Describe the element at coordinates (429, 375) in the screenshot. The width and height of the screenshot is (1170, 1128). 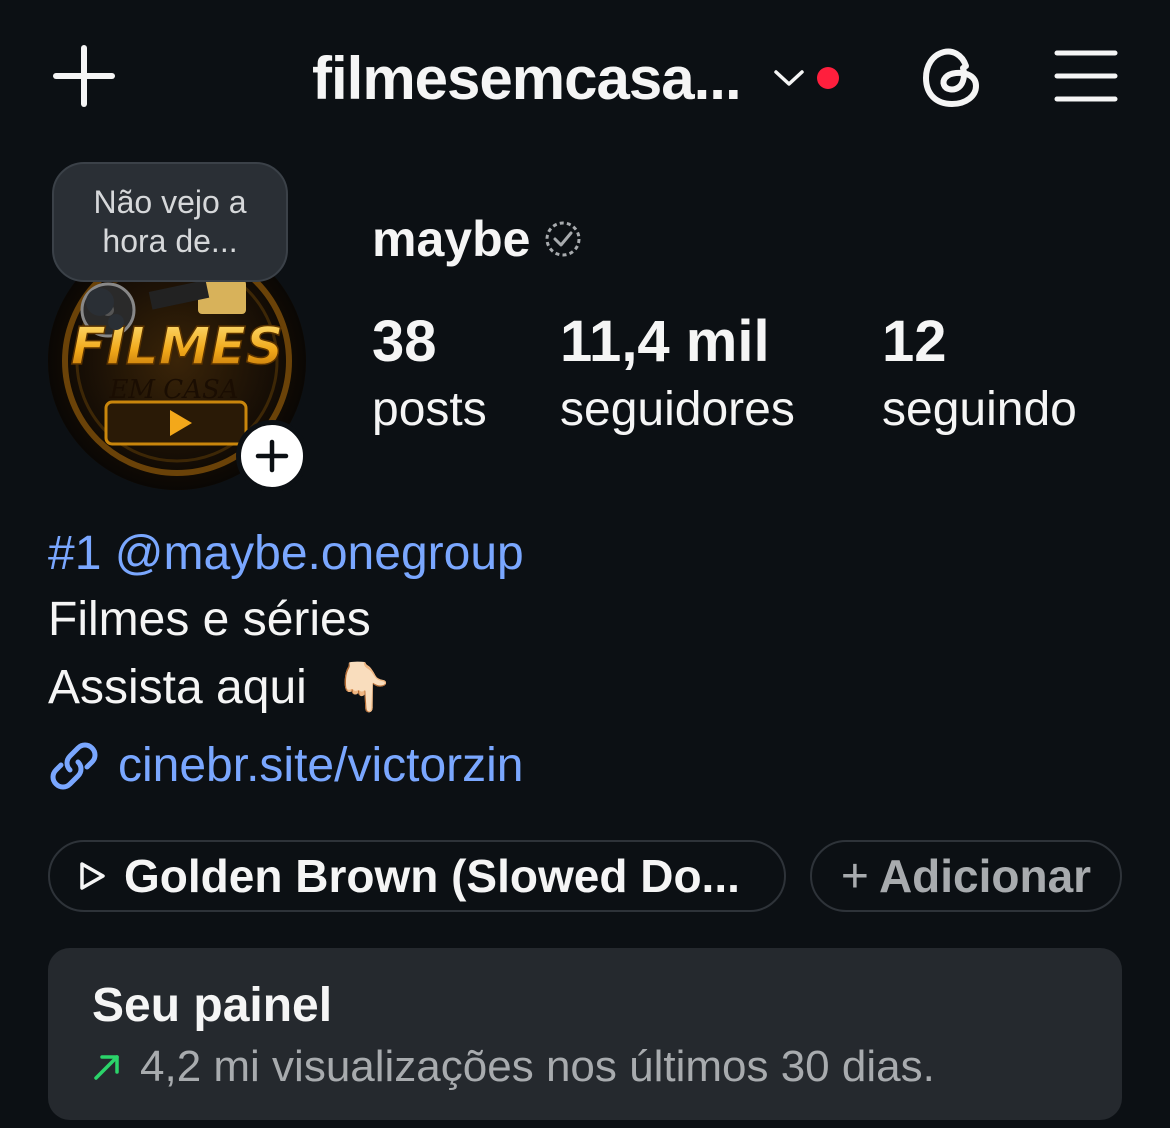
I see `stat-posts: 38 posts` at that location.